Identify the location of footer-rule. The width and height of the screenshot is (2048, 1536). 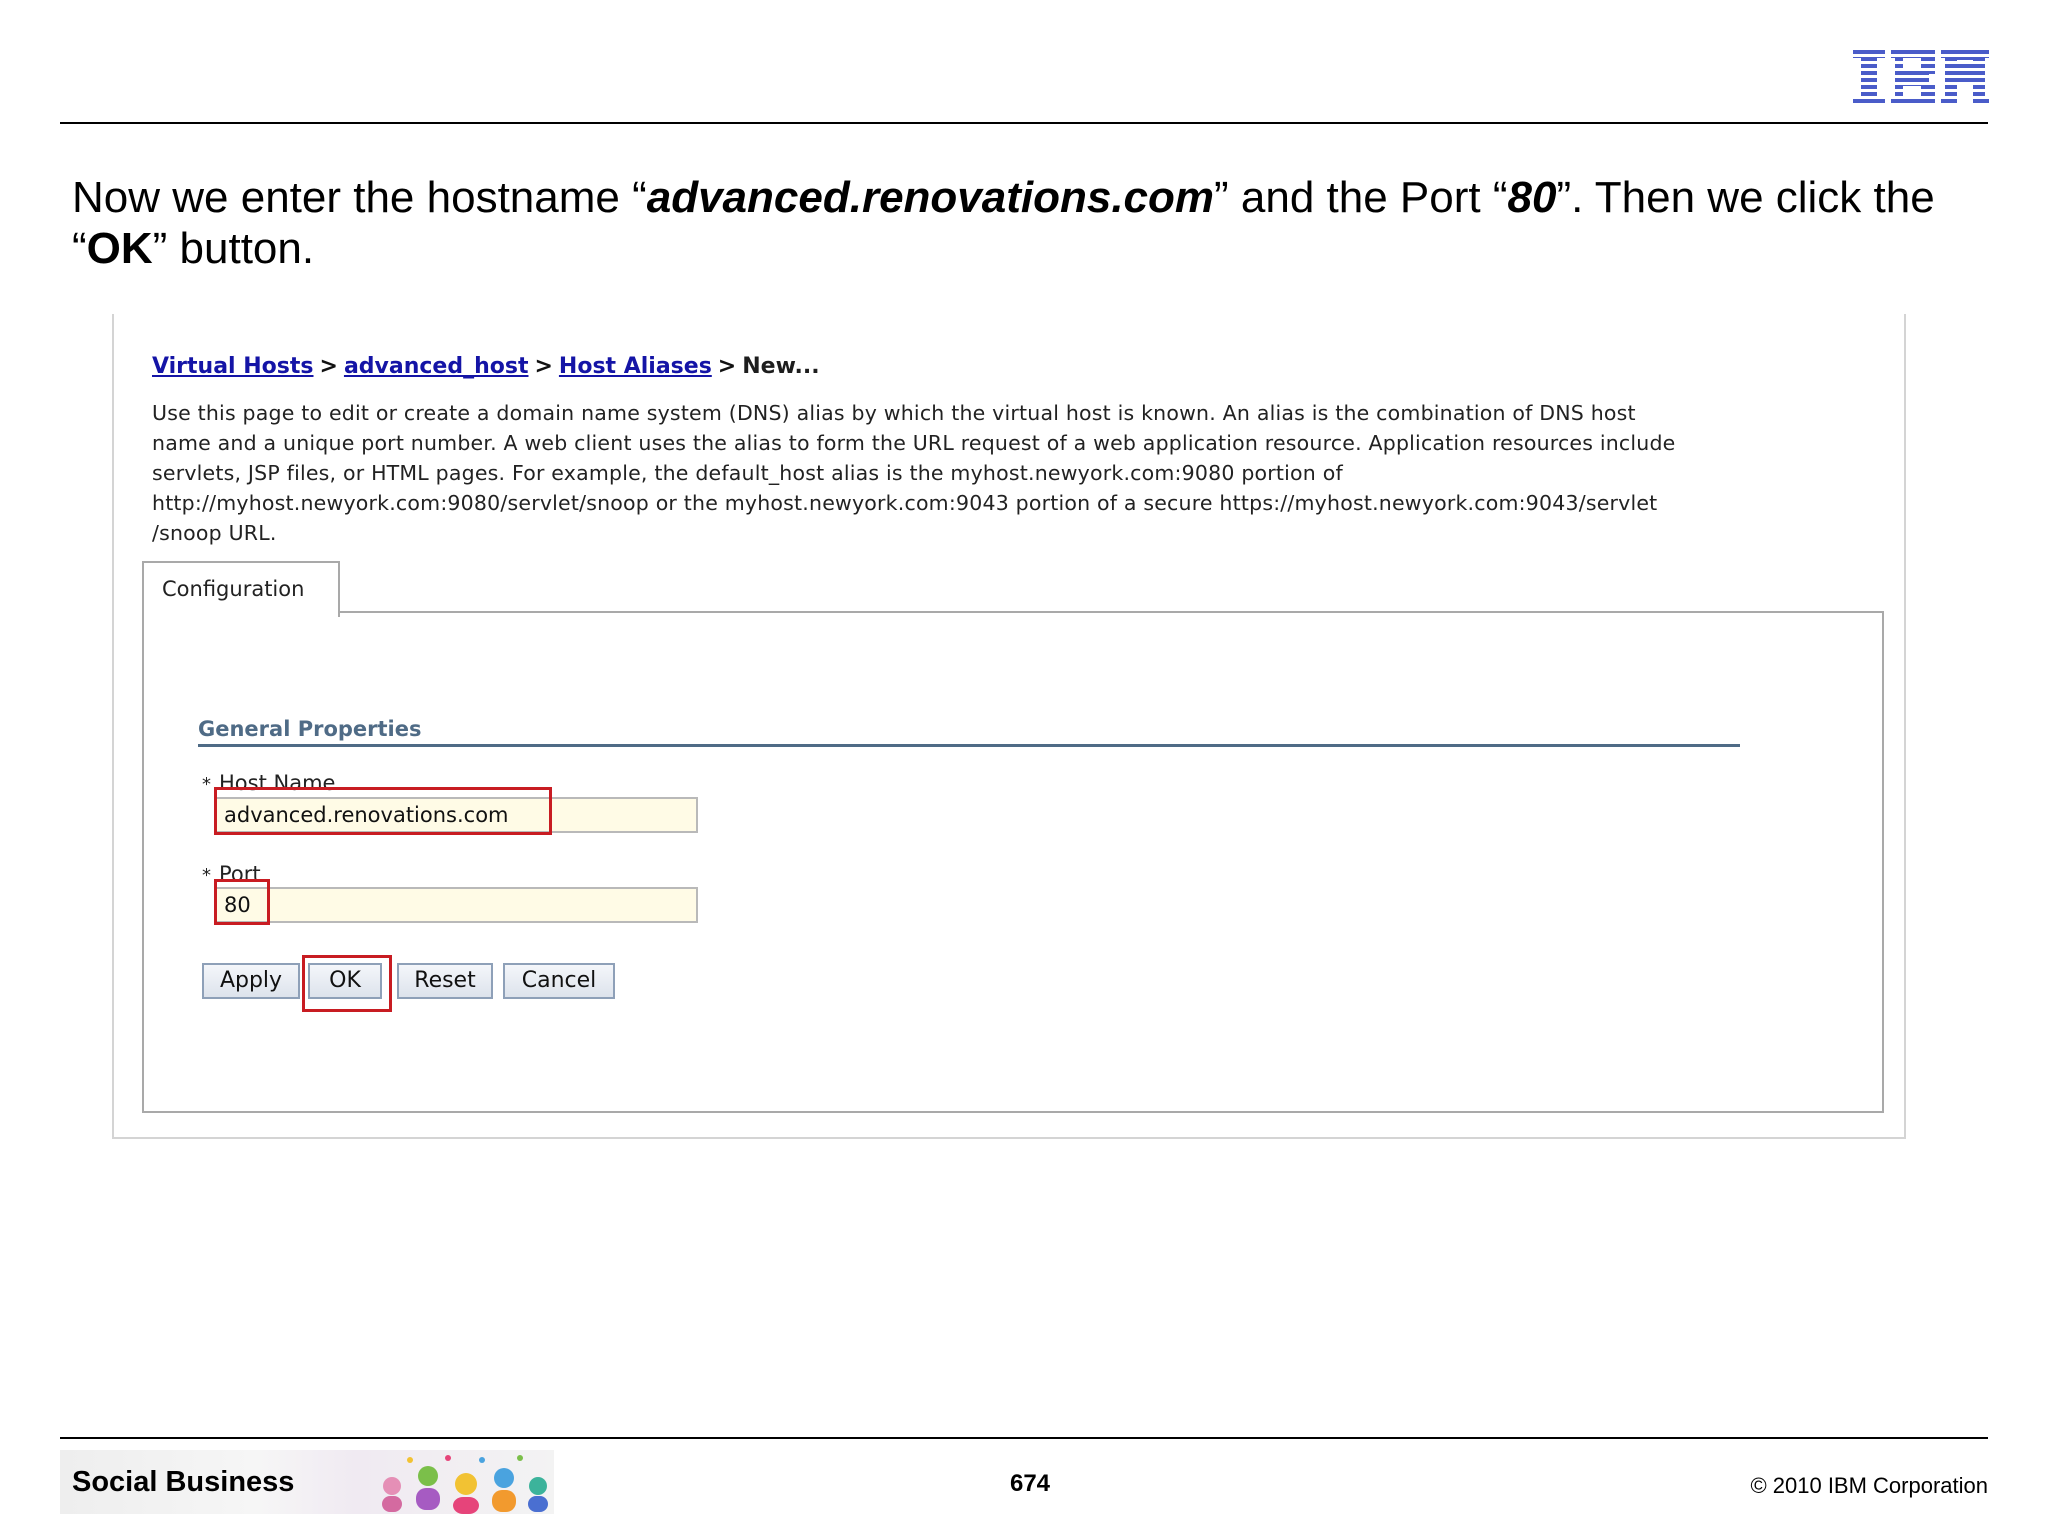
(1024, 1438).